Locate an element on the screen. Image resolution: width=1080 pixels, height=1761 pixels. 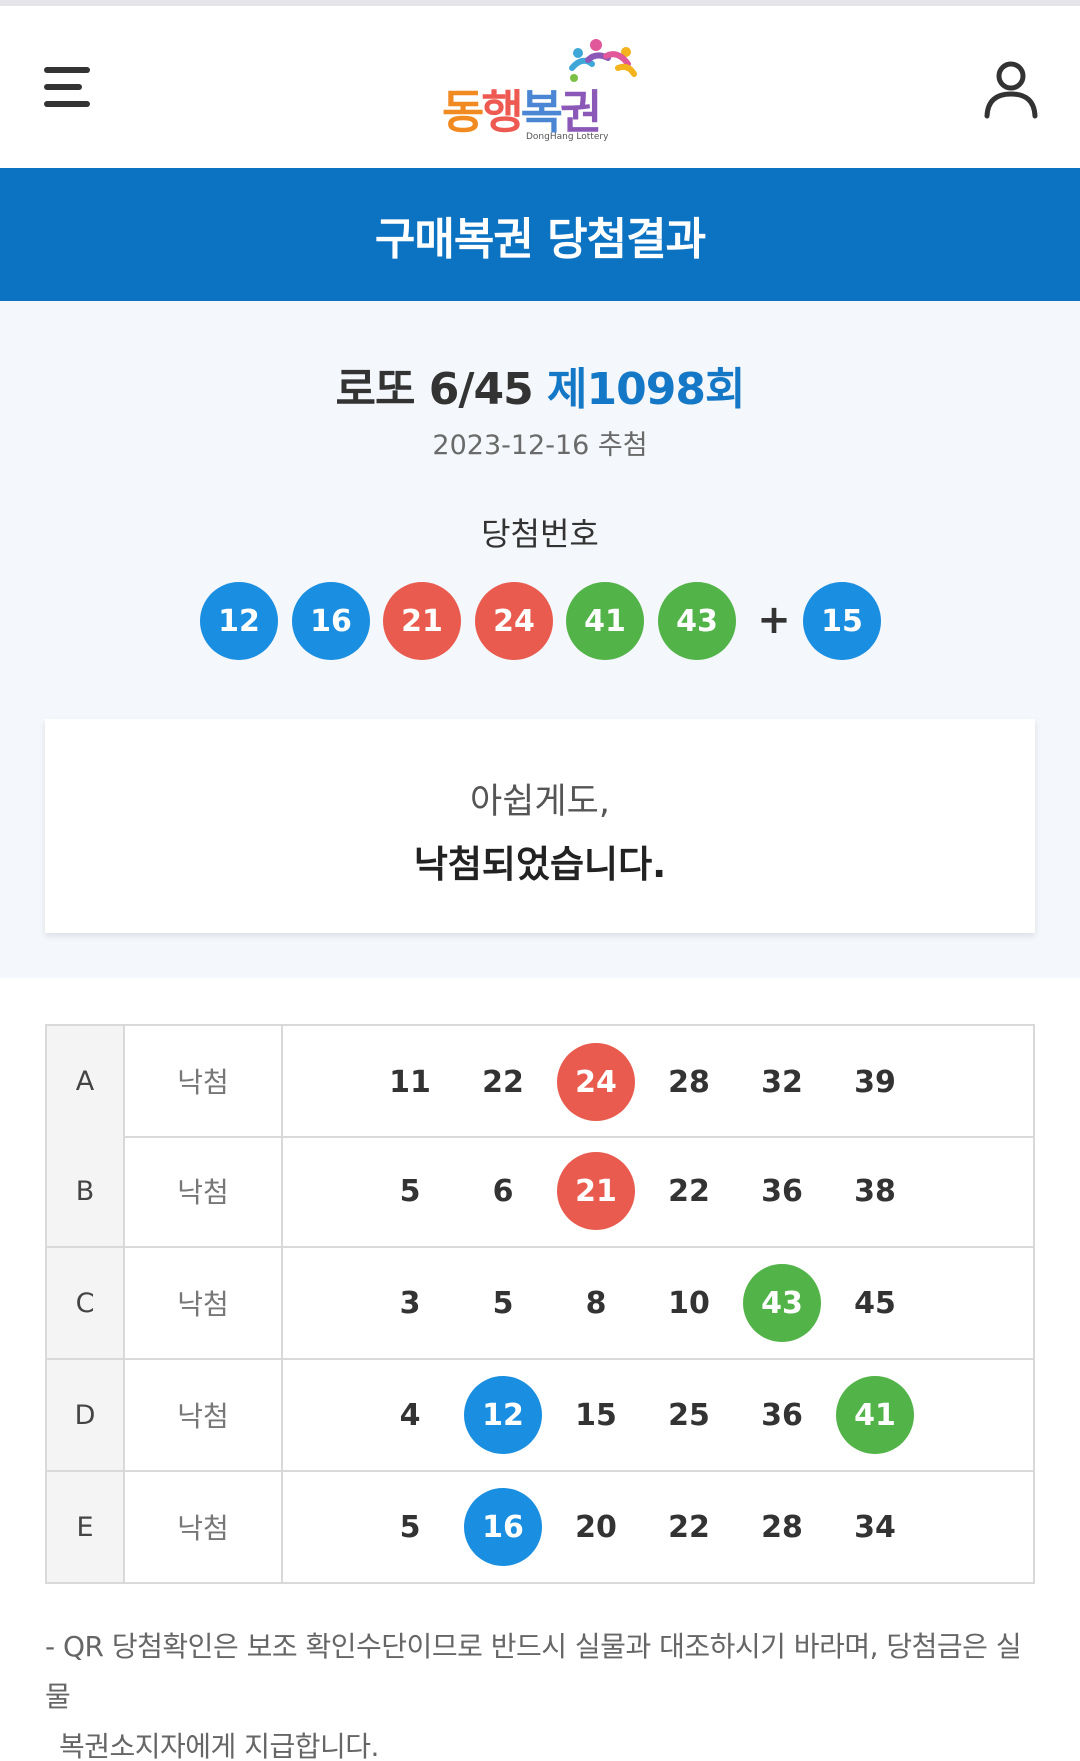
winning-ball: 43 is located at coordinates (697, 621).